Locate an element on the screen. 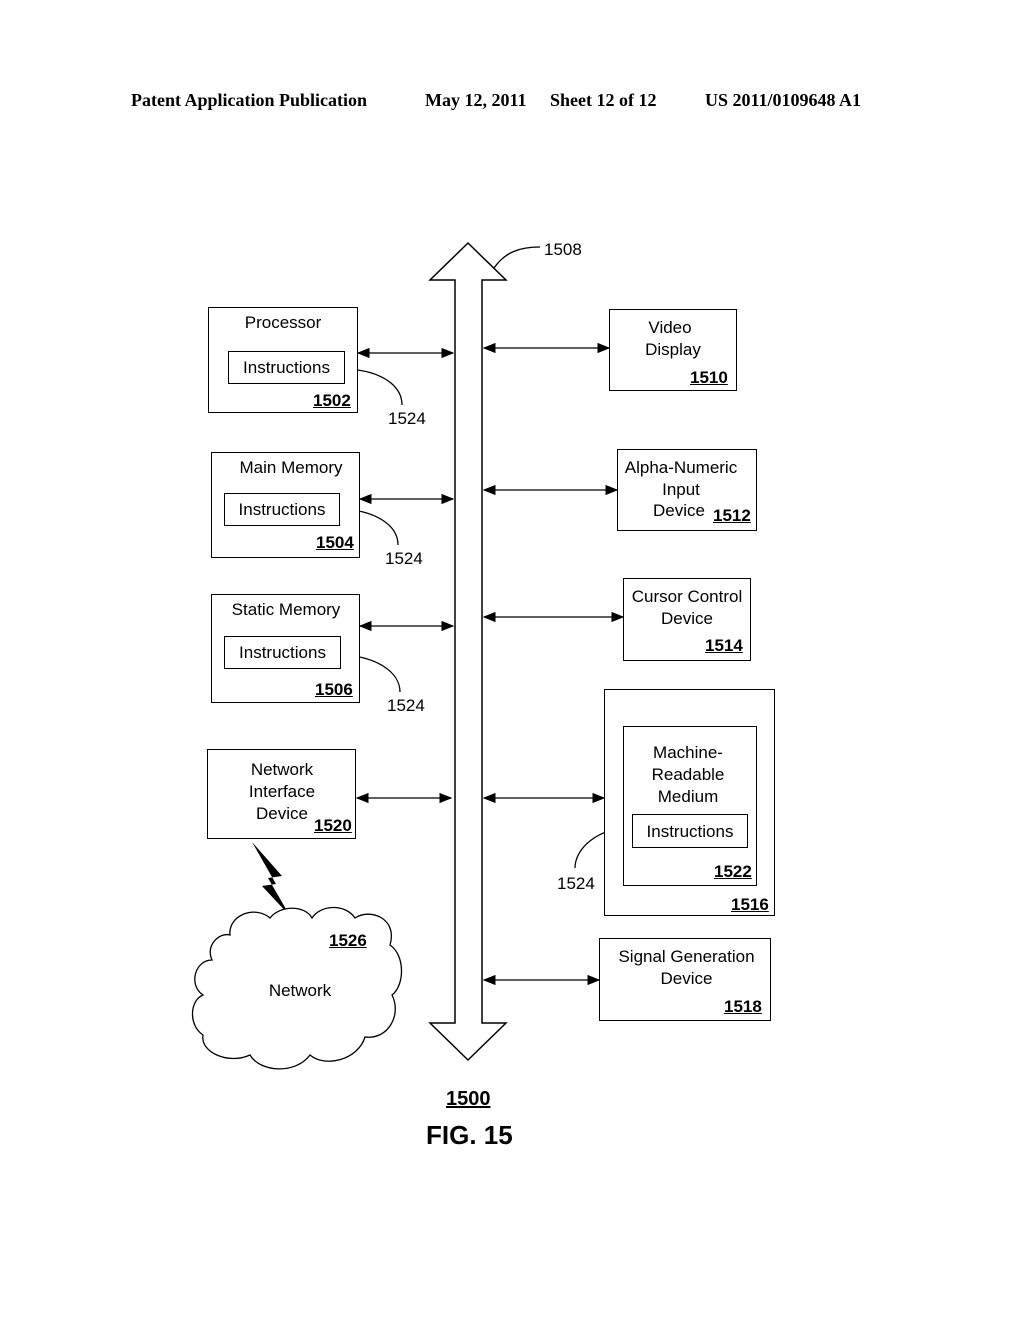 The image size is (1024, 1320). network-interface-title-2: Interface is located at coordinates (282, 791).